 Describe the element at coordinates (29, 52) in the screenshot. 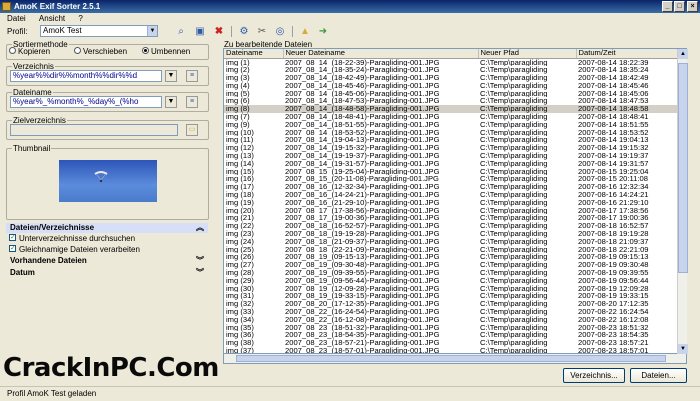

I see `radio-kopieren: Kopieren` at that location.